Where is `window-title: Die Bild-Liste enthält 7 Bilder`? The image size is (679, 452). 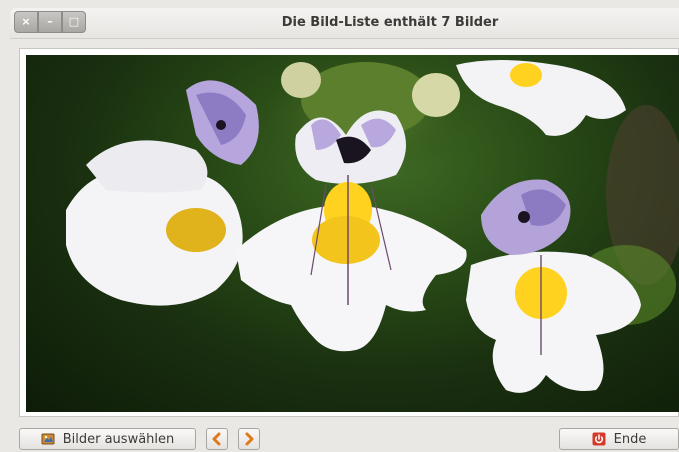
window-title: Die Bild-Liste enthält 7 Bilder is located at coordinates (390, 22).